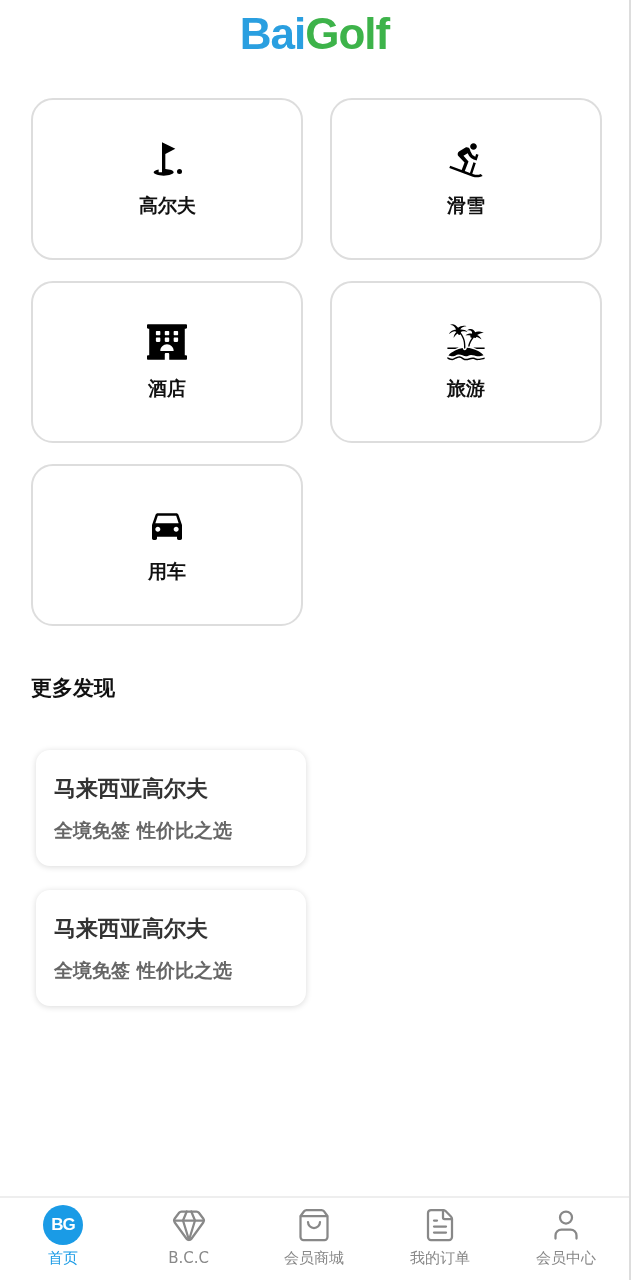  What do you see at coordinates (466, 342) in the screenshot?
I see `palm-island-icon` at bounding box center [466, 342].